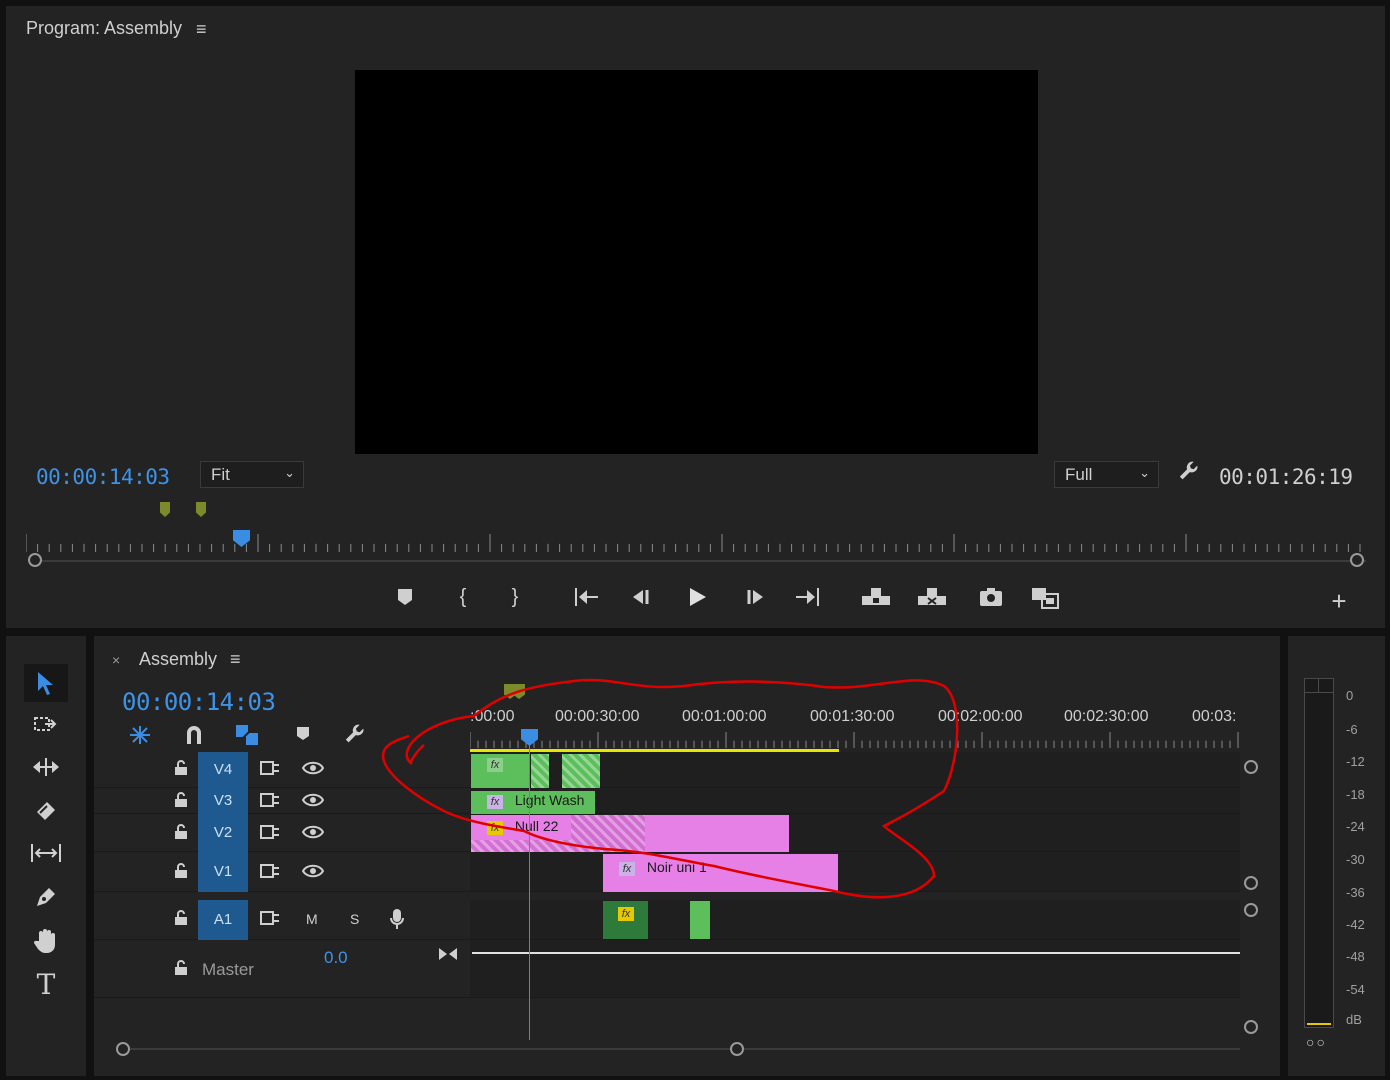  I want to click on timeline-menu-icon: ≡, so click(235, 659).